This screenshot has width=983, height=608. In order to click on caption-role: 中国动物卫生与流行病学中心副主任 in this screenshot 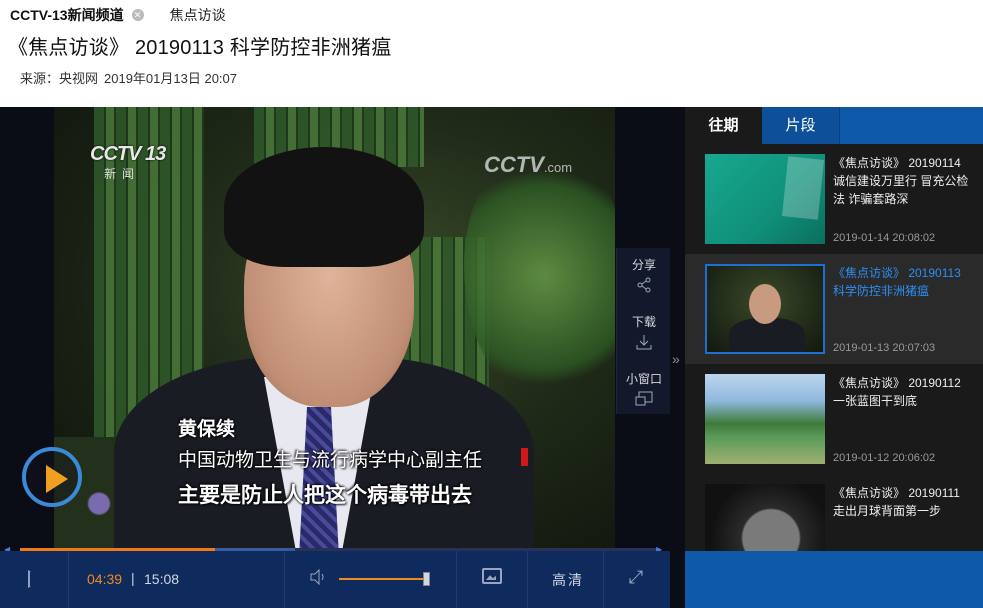, I will do `click(330, 460)`.